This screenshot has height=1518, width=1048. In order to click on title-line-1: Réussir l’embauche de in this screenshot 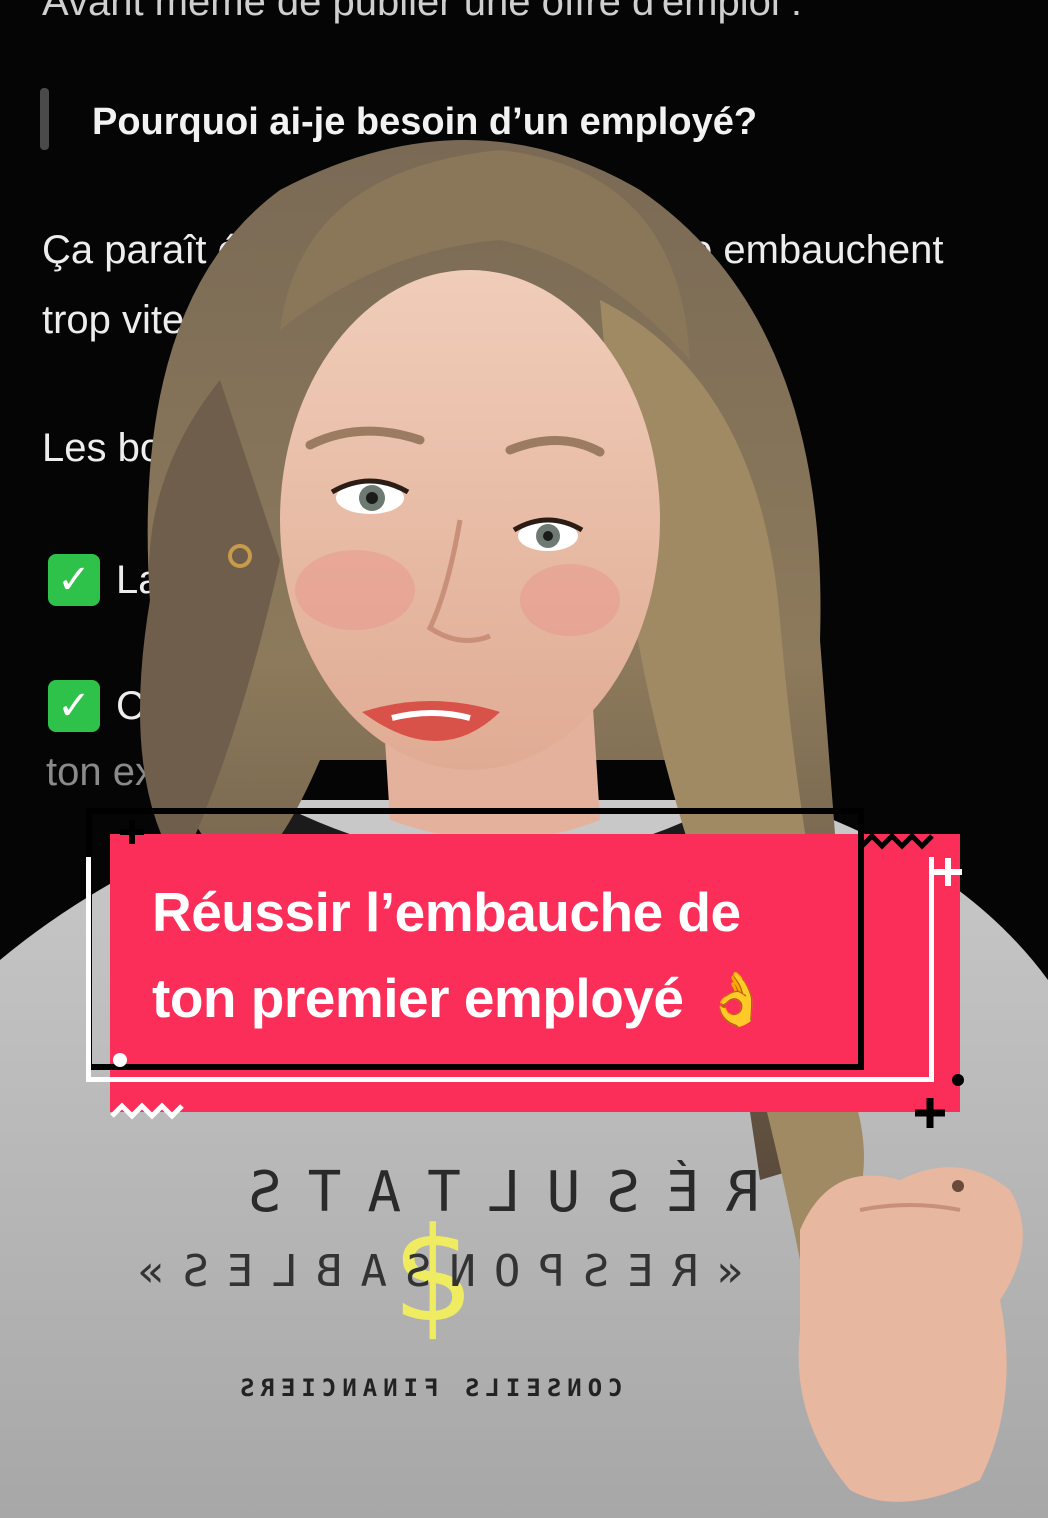, I will do `click(446, 912)`.